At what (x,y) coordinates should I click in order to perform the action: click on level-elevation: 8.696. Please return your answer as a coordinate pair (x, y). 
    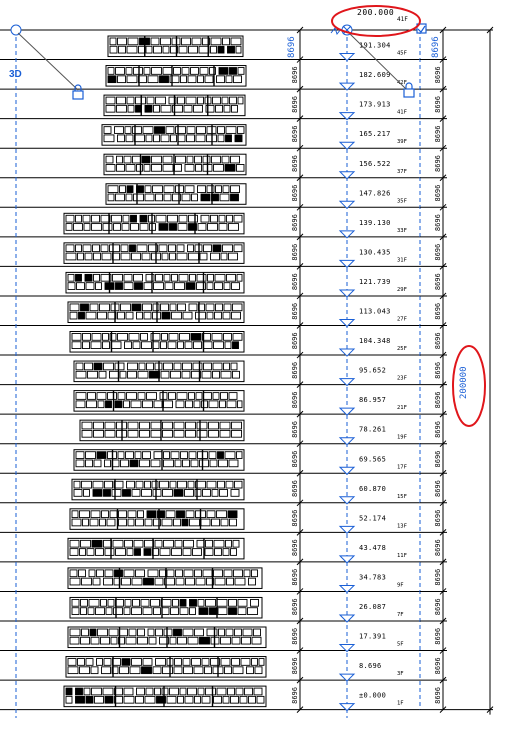
    Looking at the image, I should click on (370, 666).